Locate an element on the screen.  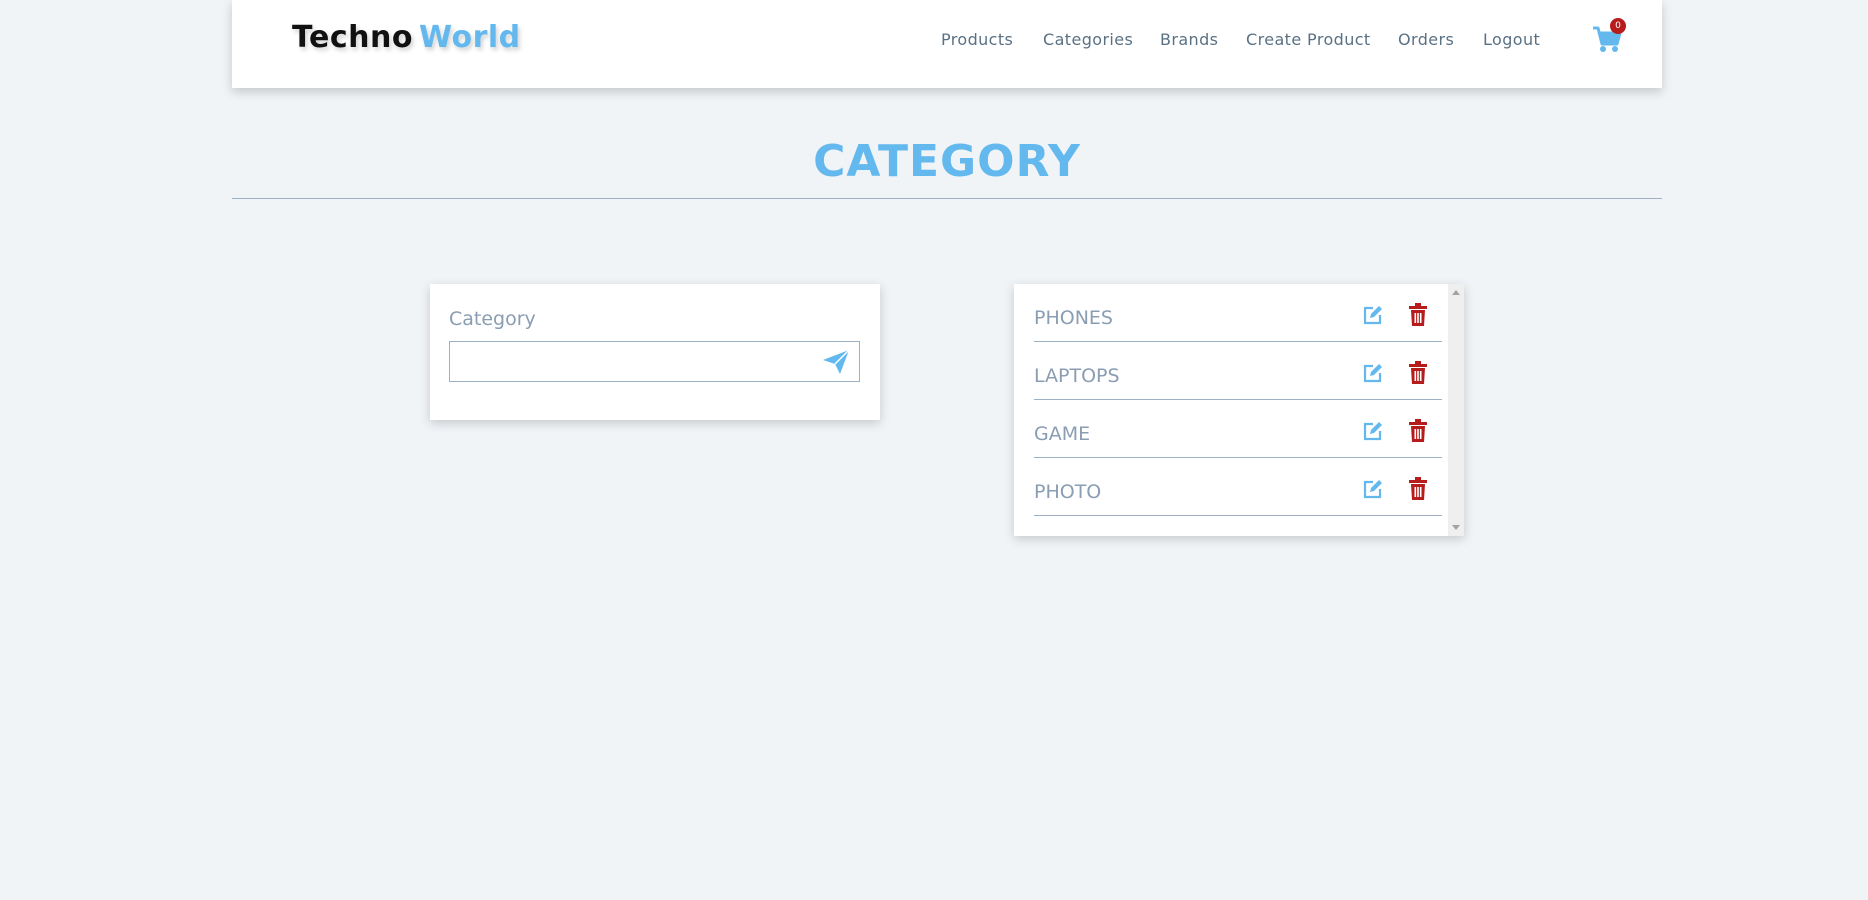
submit-category-button is located at coordinates (836, 362).